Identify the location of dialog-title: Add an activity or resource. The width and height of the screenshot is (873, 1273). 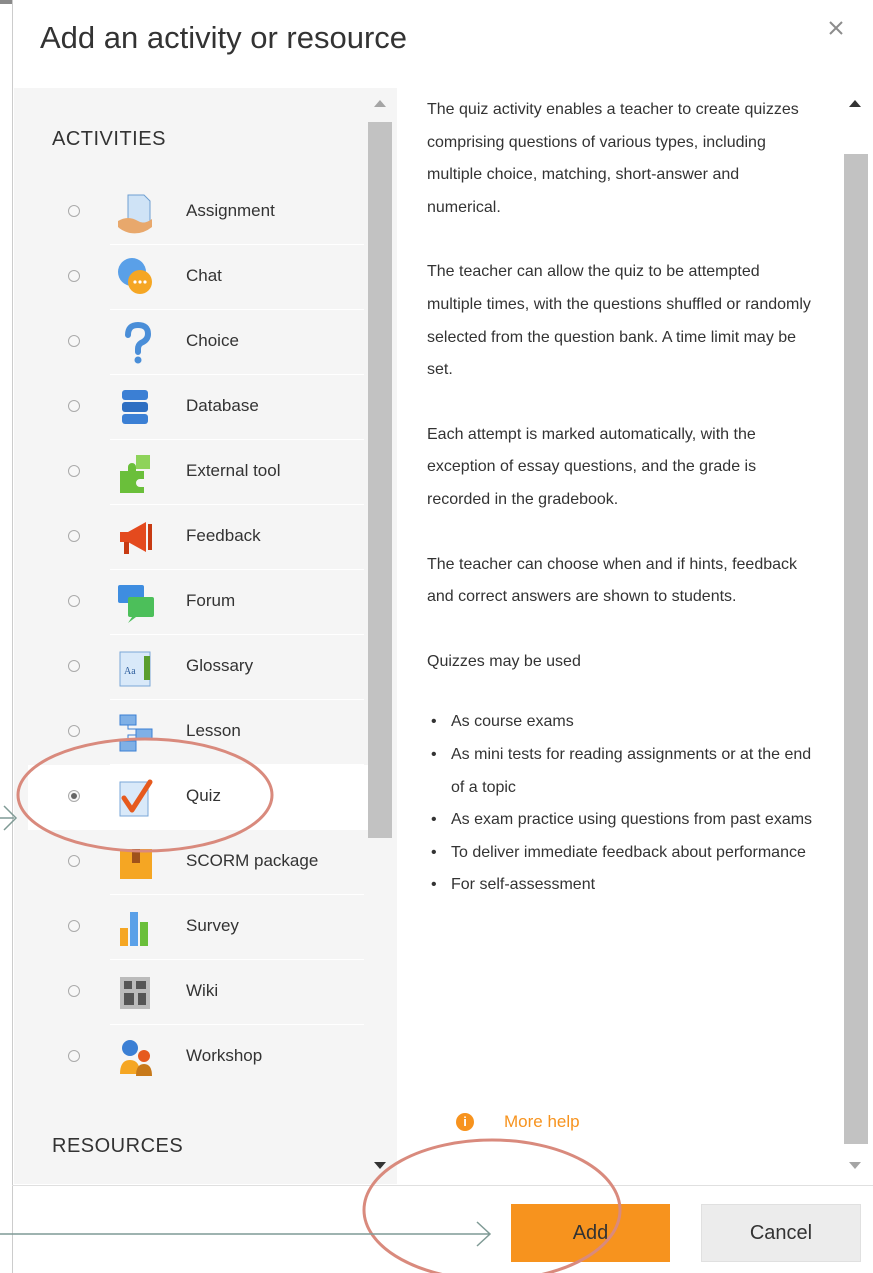
(224, 37).